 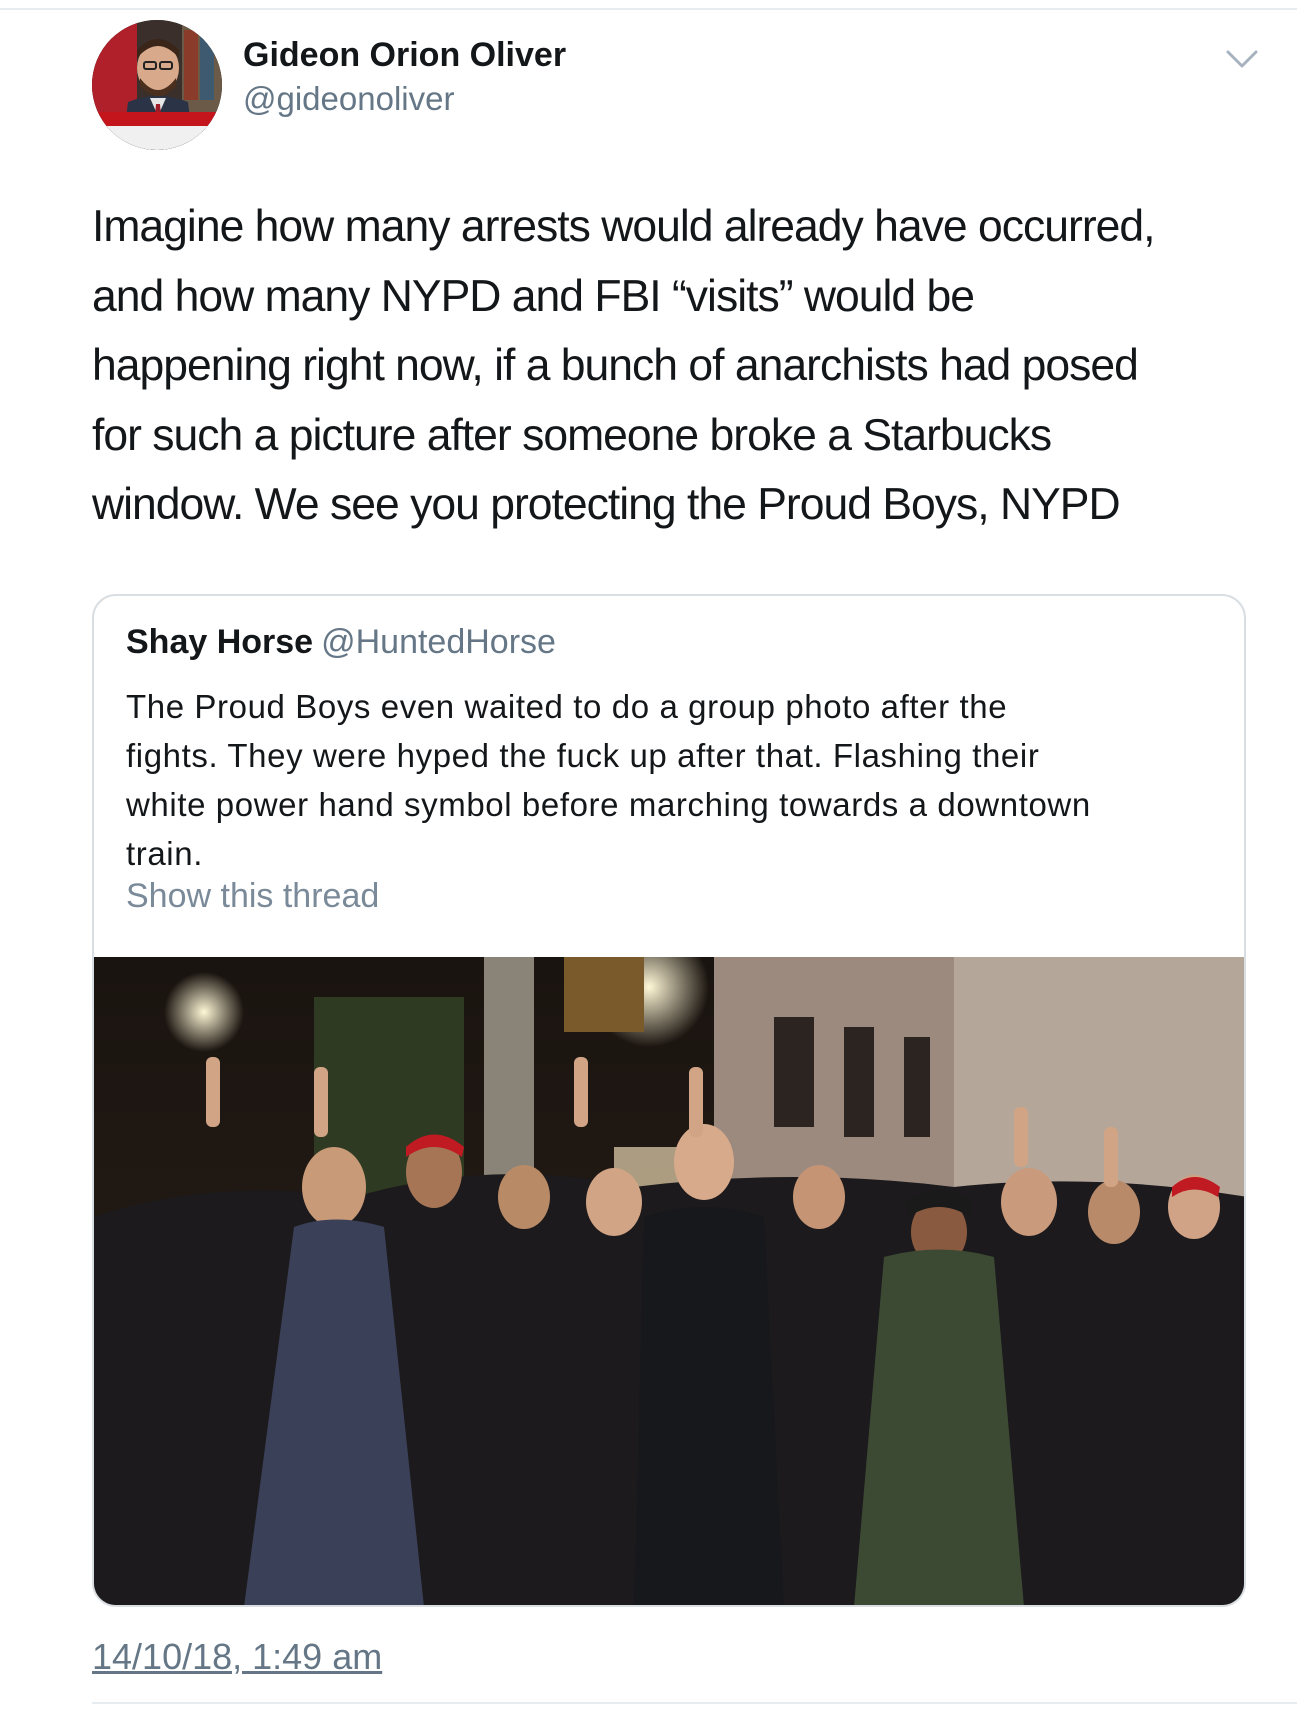 What do you see at coordinates (220, 642) in the screenshot?
I see `quoted-author-name: Shay Horse` at bounding box center [220, 642].